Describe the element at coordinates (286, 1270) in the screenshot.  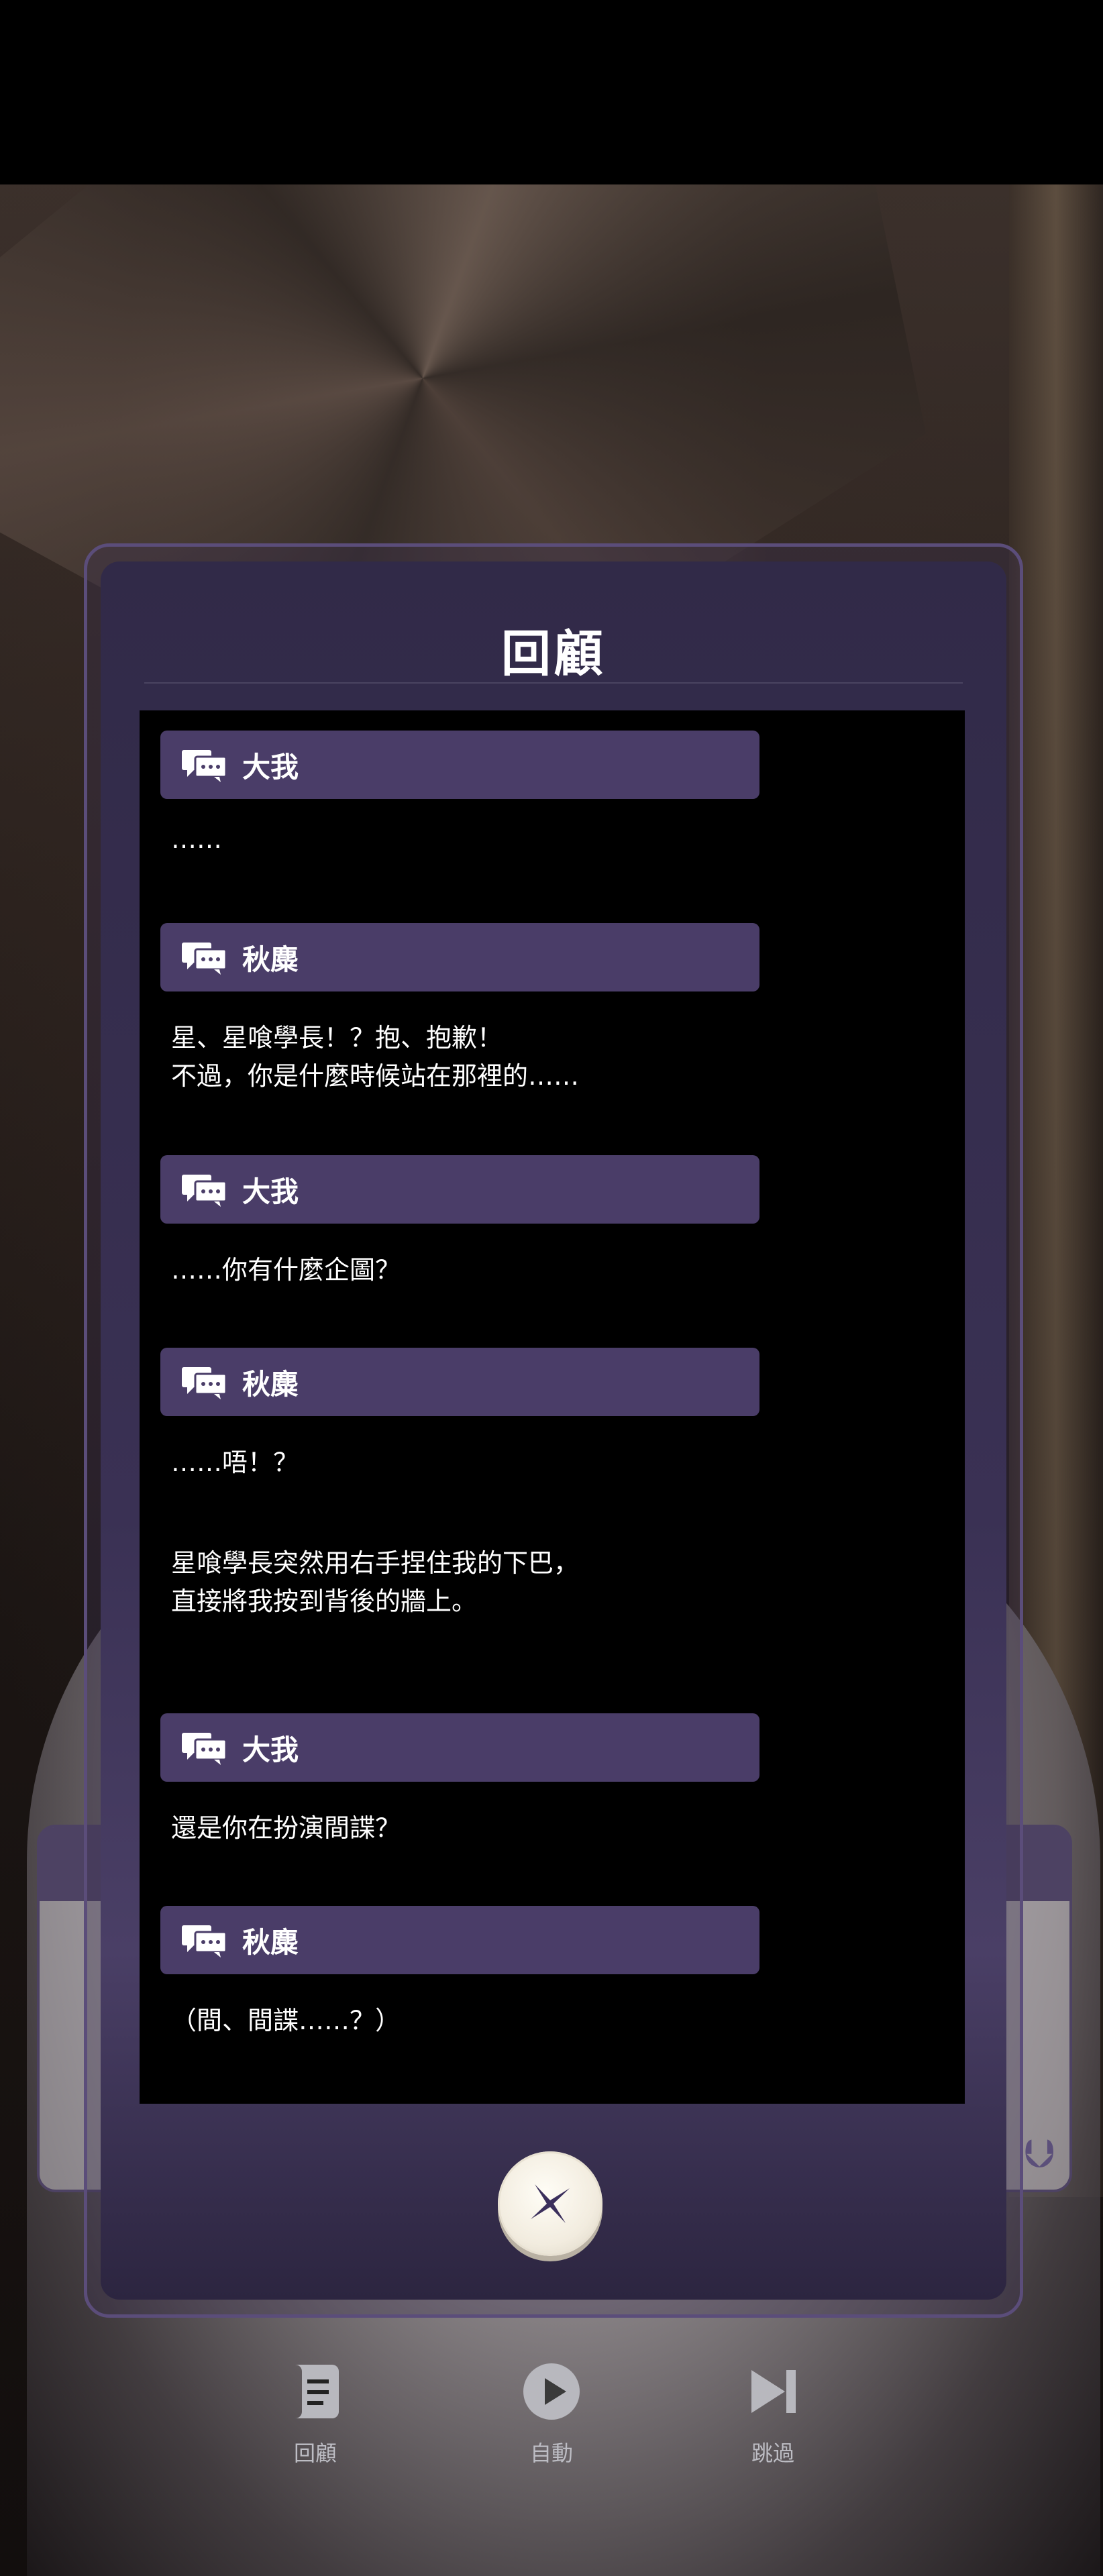
I see `dialogue-line: ……你有什麼企圖？` at that location.